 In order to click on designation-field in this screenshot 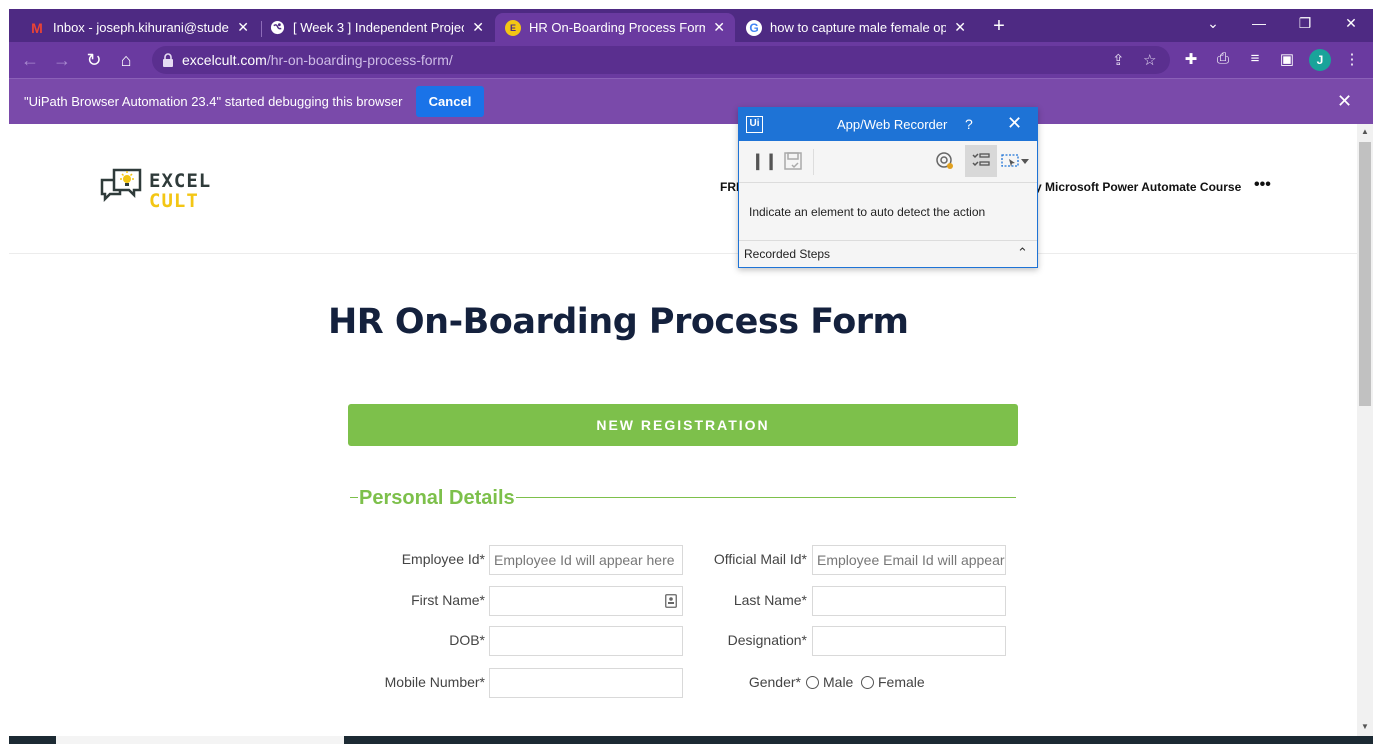, I will do `click(909, 641)`.